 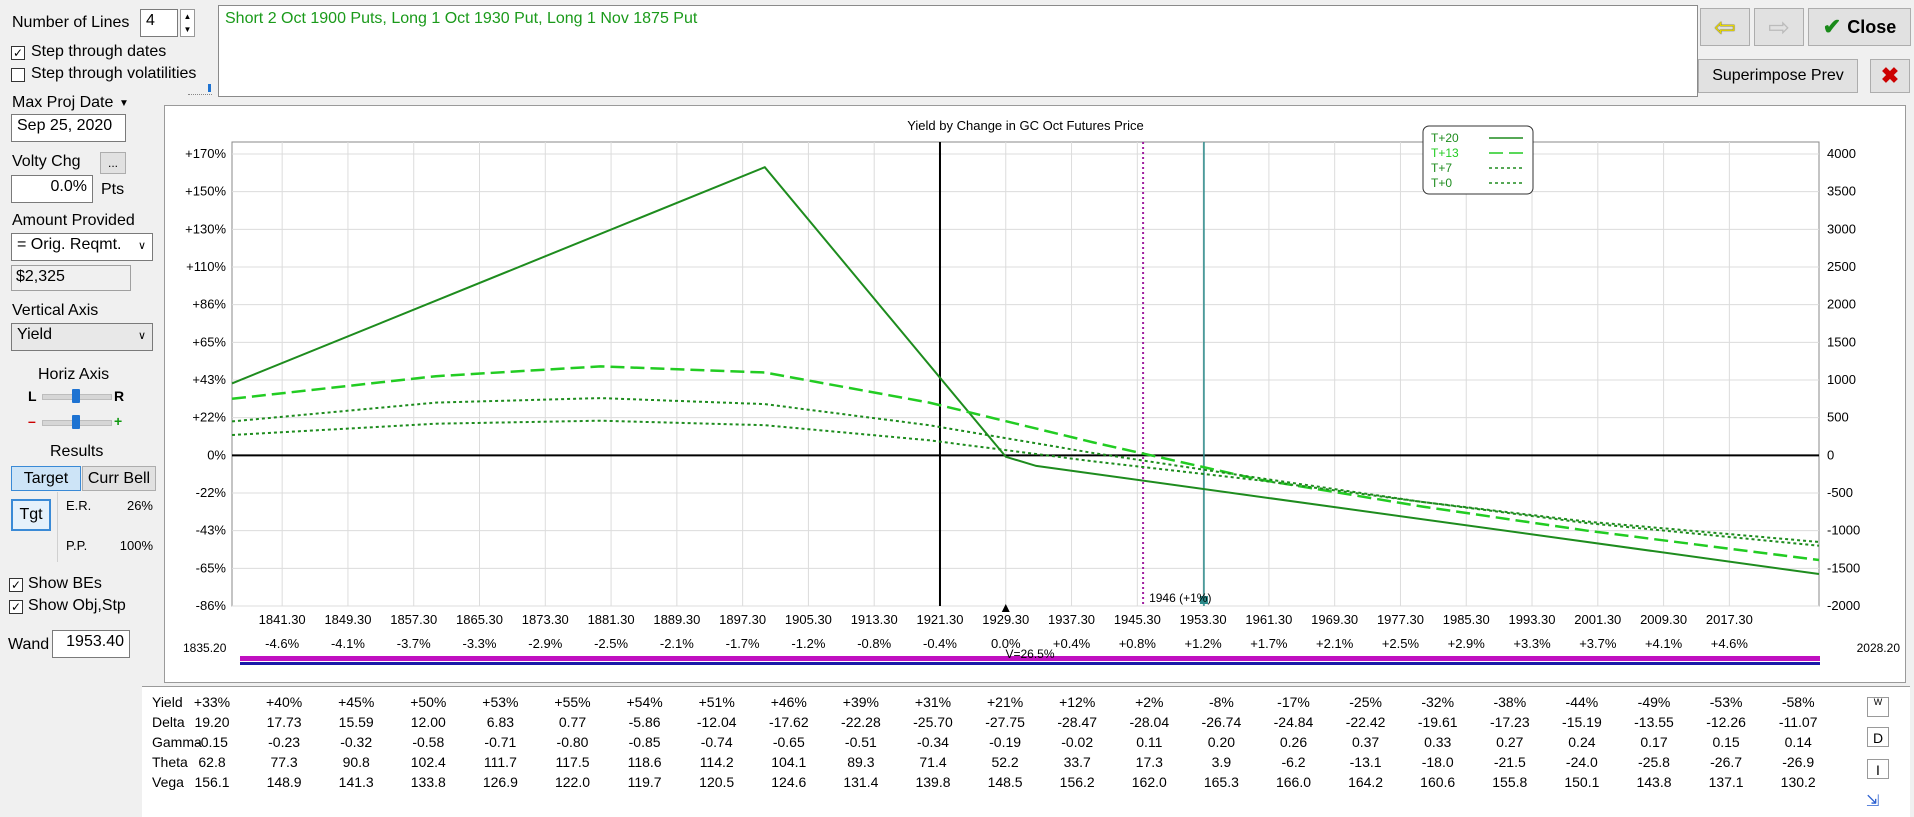 I want to click on table-cell: -0.58, so click(x=428, y=742).